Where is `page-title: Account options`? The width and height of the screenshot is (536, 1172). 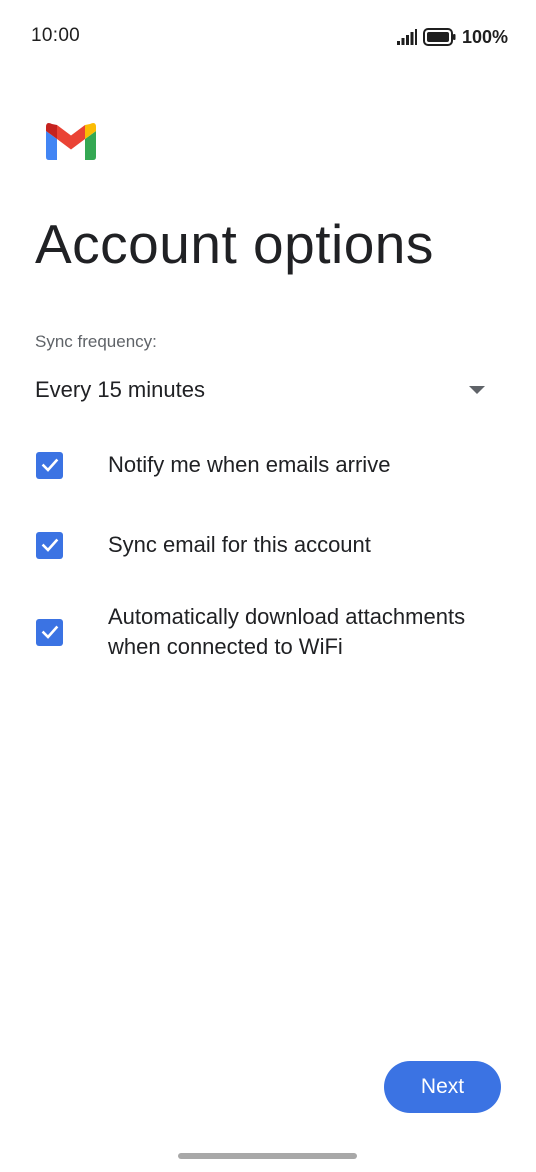 page-title: Account options is located at coordinates (234, 244).